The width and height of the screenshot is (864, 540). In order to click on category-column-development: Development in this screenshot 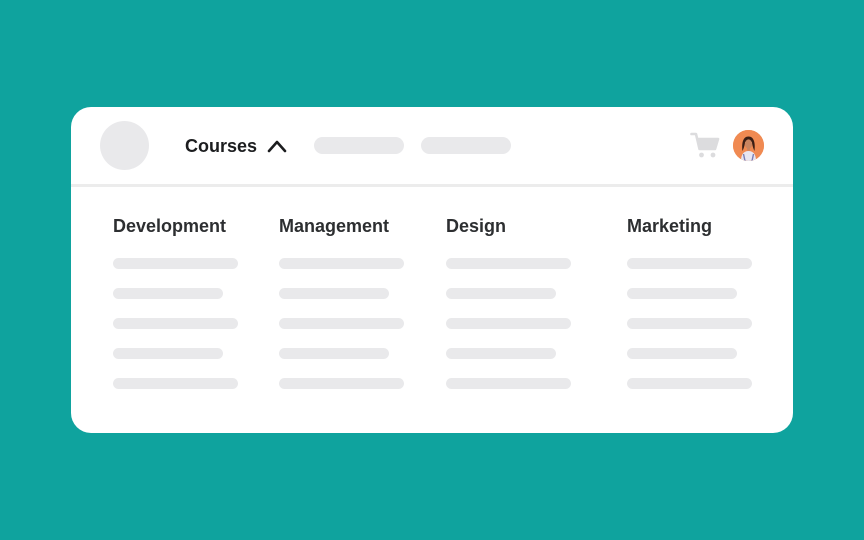, I will do `click(169, 226)`.